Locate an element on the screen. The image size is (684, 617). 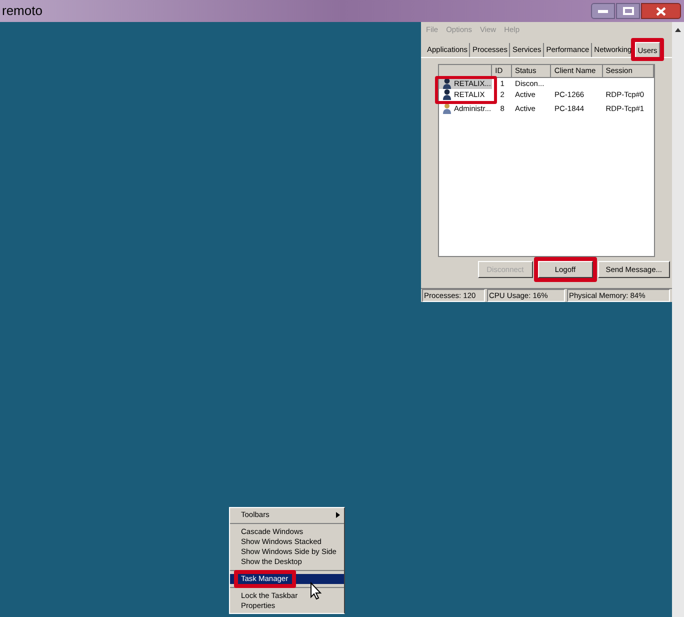
scroll-up-icon is located at coordinates (678, 30).